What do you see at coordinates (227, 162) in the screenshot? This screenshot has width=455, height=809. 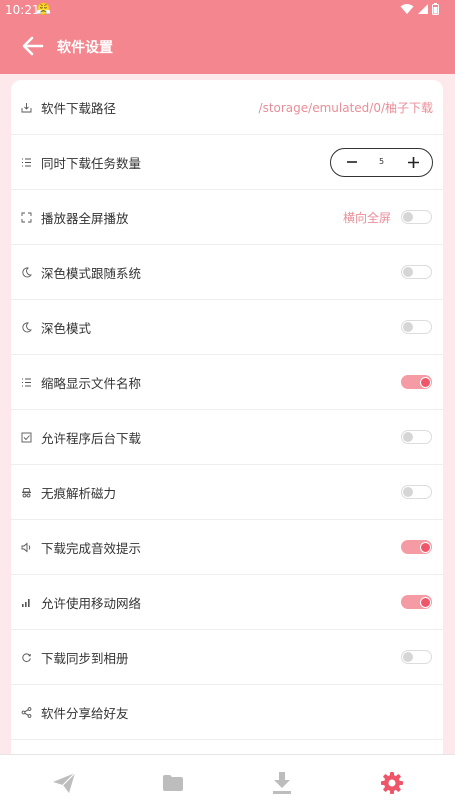 I see `setting-concurrent-tasks: 同时下载任务数量 5` at bounding box center [227, 162].